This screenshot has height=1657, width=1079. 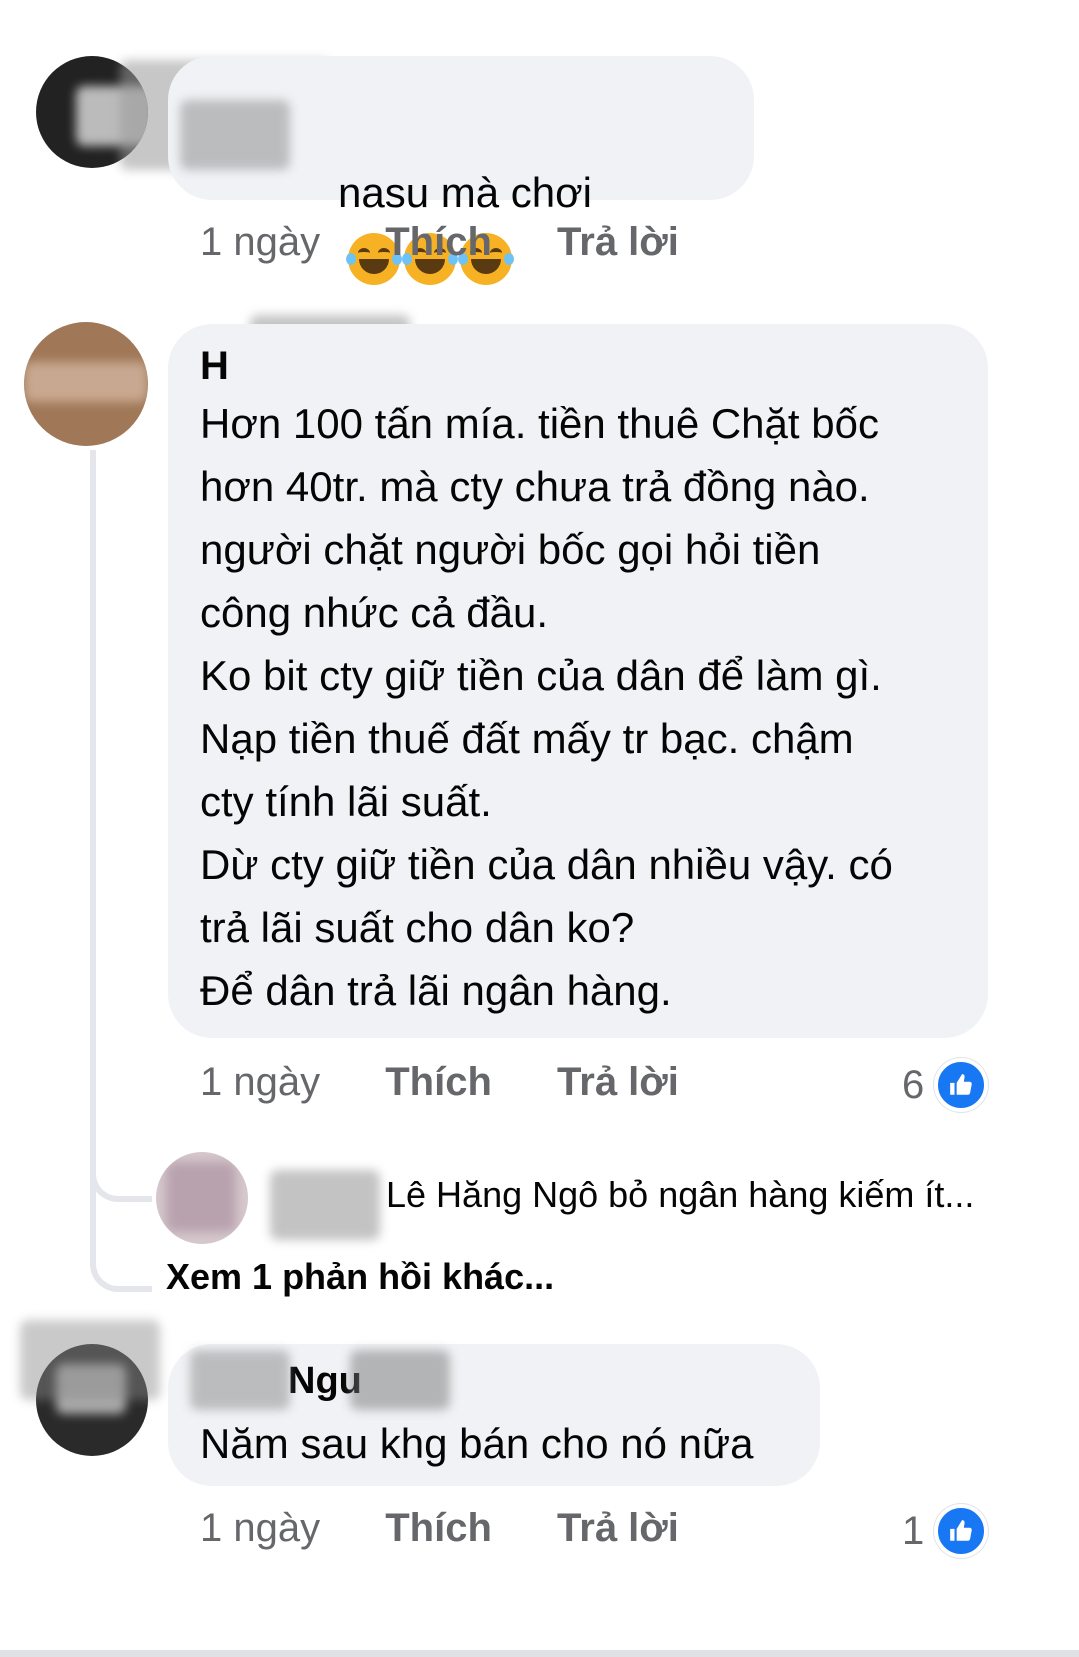 I want to click on comment-author: H, so click(x=214, y=366).